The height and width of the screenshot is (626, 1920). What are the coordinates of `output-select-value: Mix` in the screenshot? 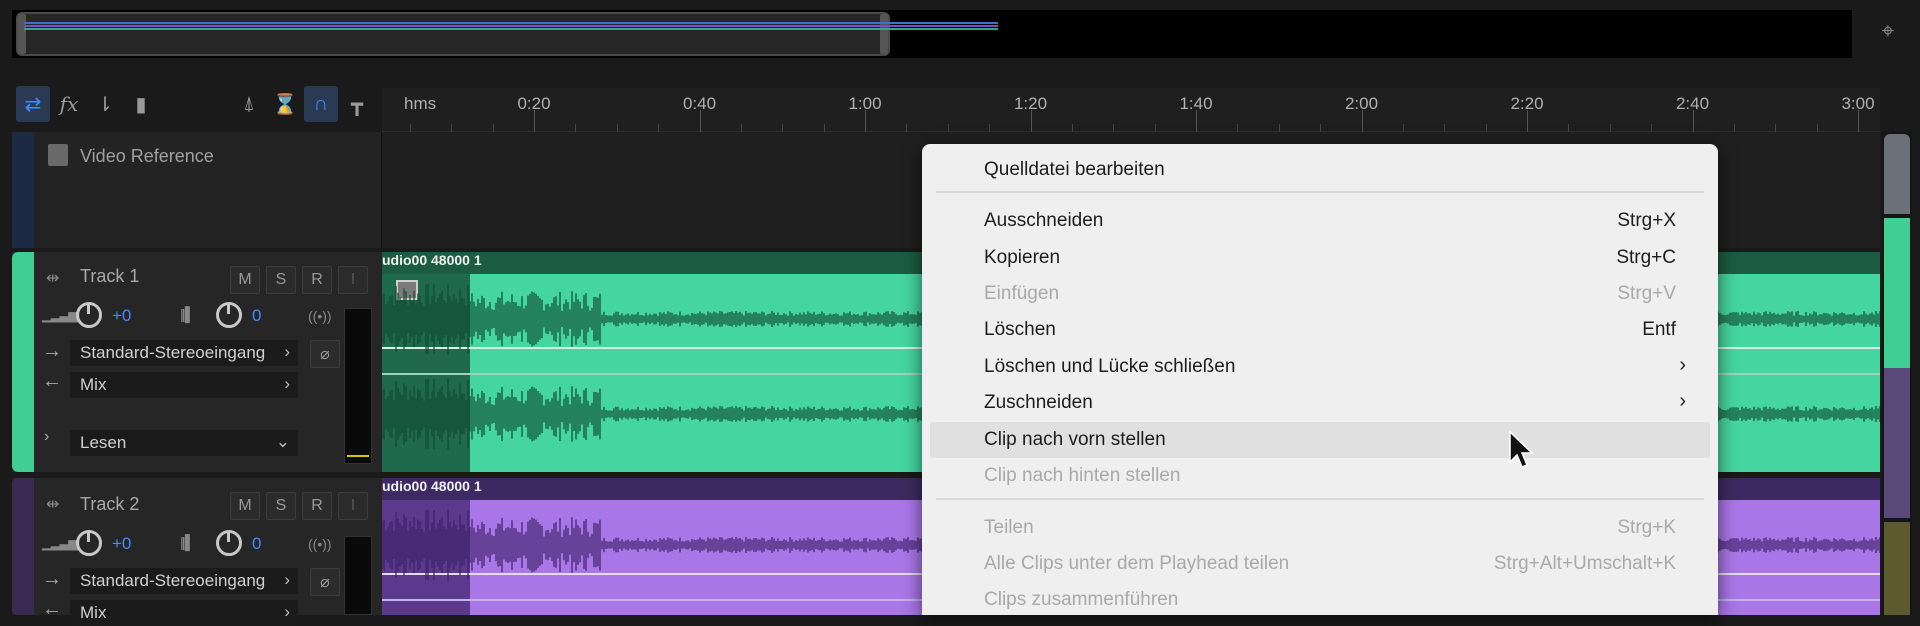 It's located at (93, 612).